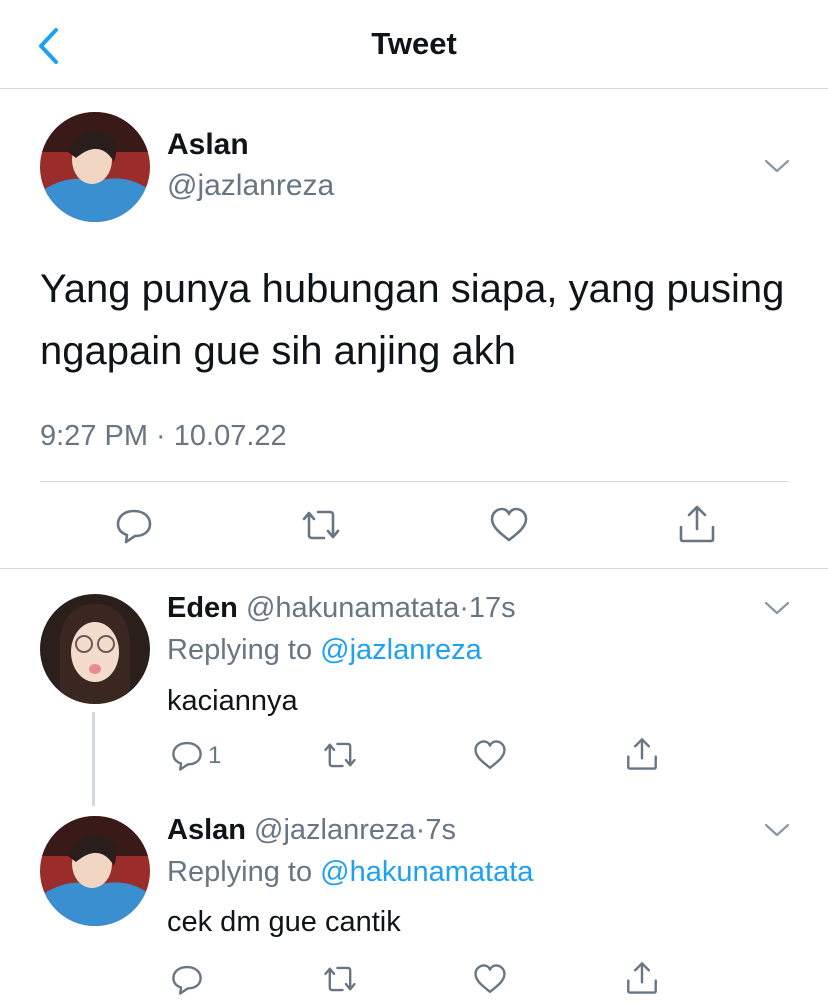 Image resolution: width=828 pixels, height=1002 pixels. I want to click on reply-author-name: Eden, so click(202, 608).